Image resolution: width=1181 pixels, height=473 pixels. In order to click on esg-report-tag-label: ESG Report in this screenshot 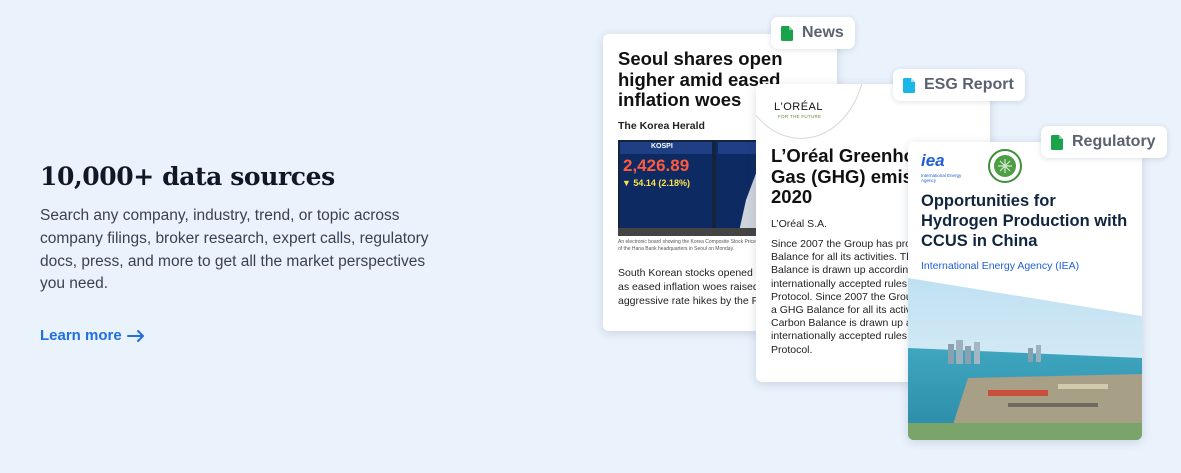, I will do `click(969, 84)`.